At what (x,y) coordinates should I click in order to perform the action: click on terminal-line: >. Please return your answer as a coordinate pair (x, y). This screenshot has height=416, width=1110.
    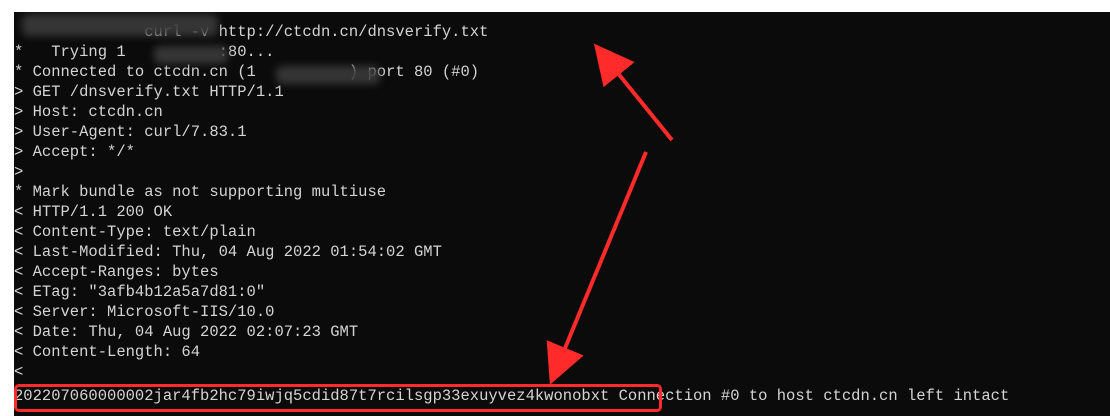
    Looking at the image, I should click on (19, 172).